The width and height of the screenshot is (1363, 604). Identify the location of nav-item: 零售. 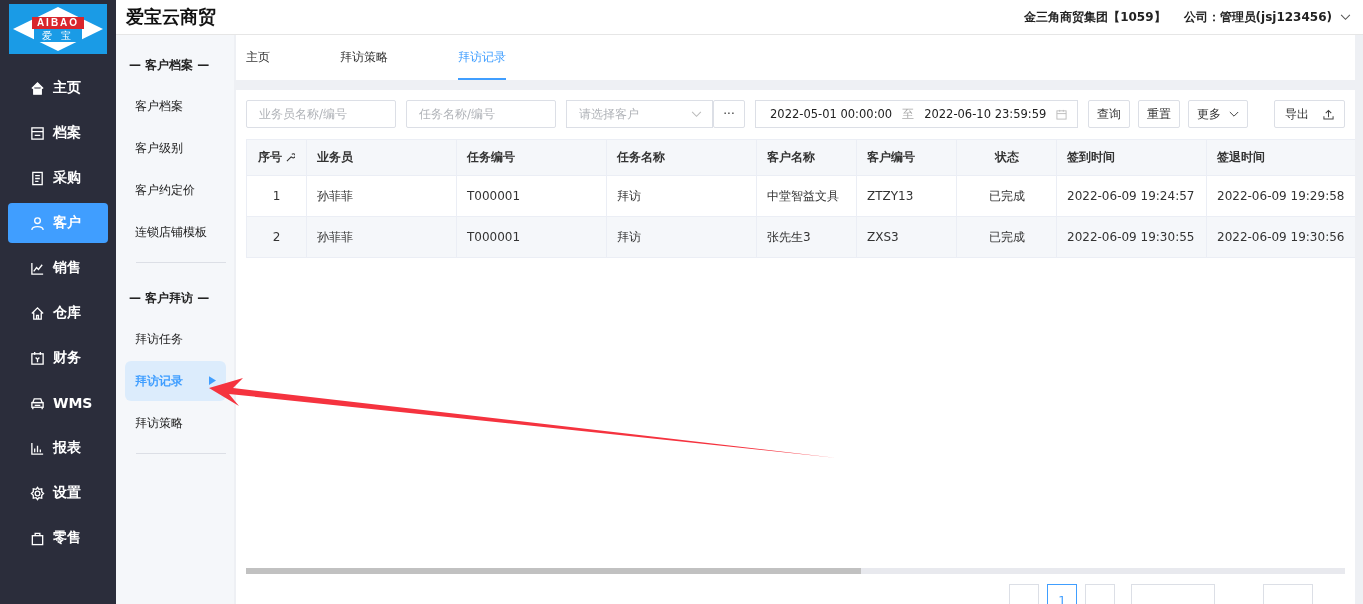
(58, 538).